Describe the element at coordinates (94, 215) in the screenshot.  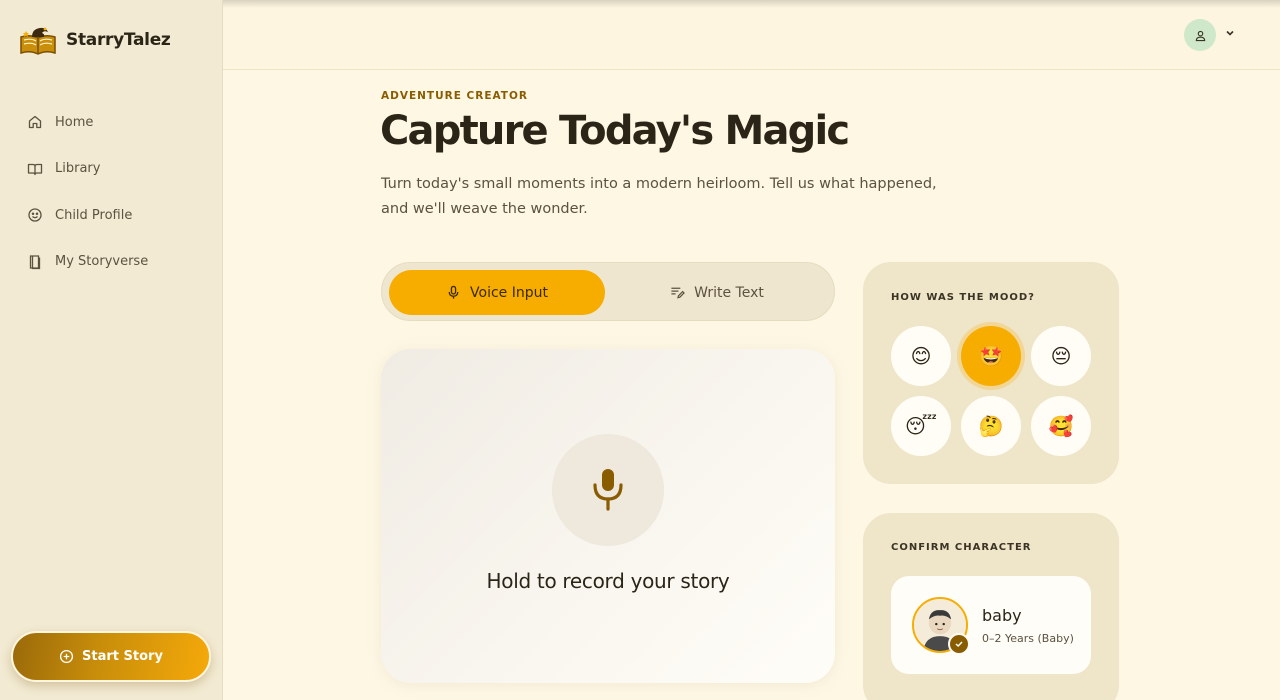
I see `sidebar-item-label: Child Profile` at that location.